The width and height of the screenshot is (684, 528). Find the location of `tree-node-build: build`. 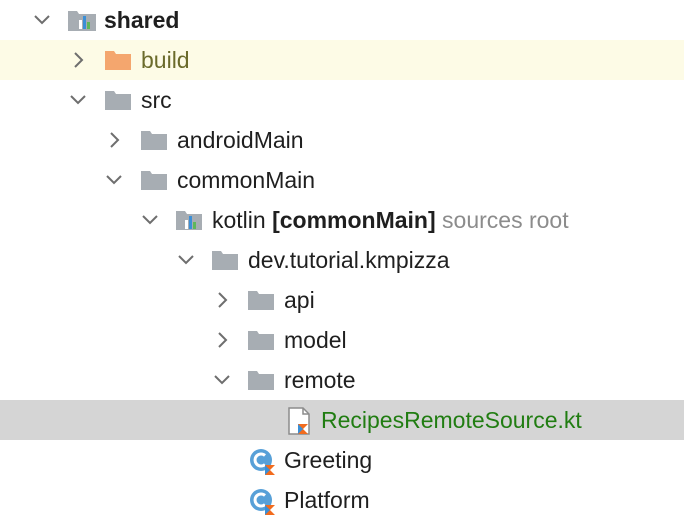

tree-node-build: build is located at coordinates (342, 60).